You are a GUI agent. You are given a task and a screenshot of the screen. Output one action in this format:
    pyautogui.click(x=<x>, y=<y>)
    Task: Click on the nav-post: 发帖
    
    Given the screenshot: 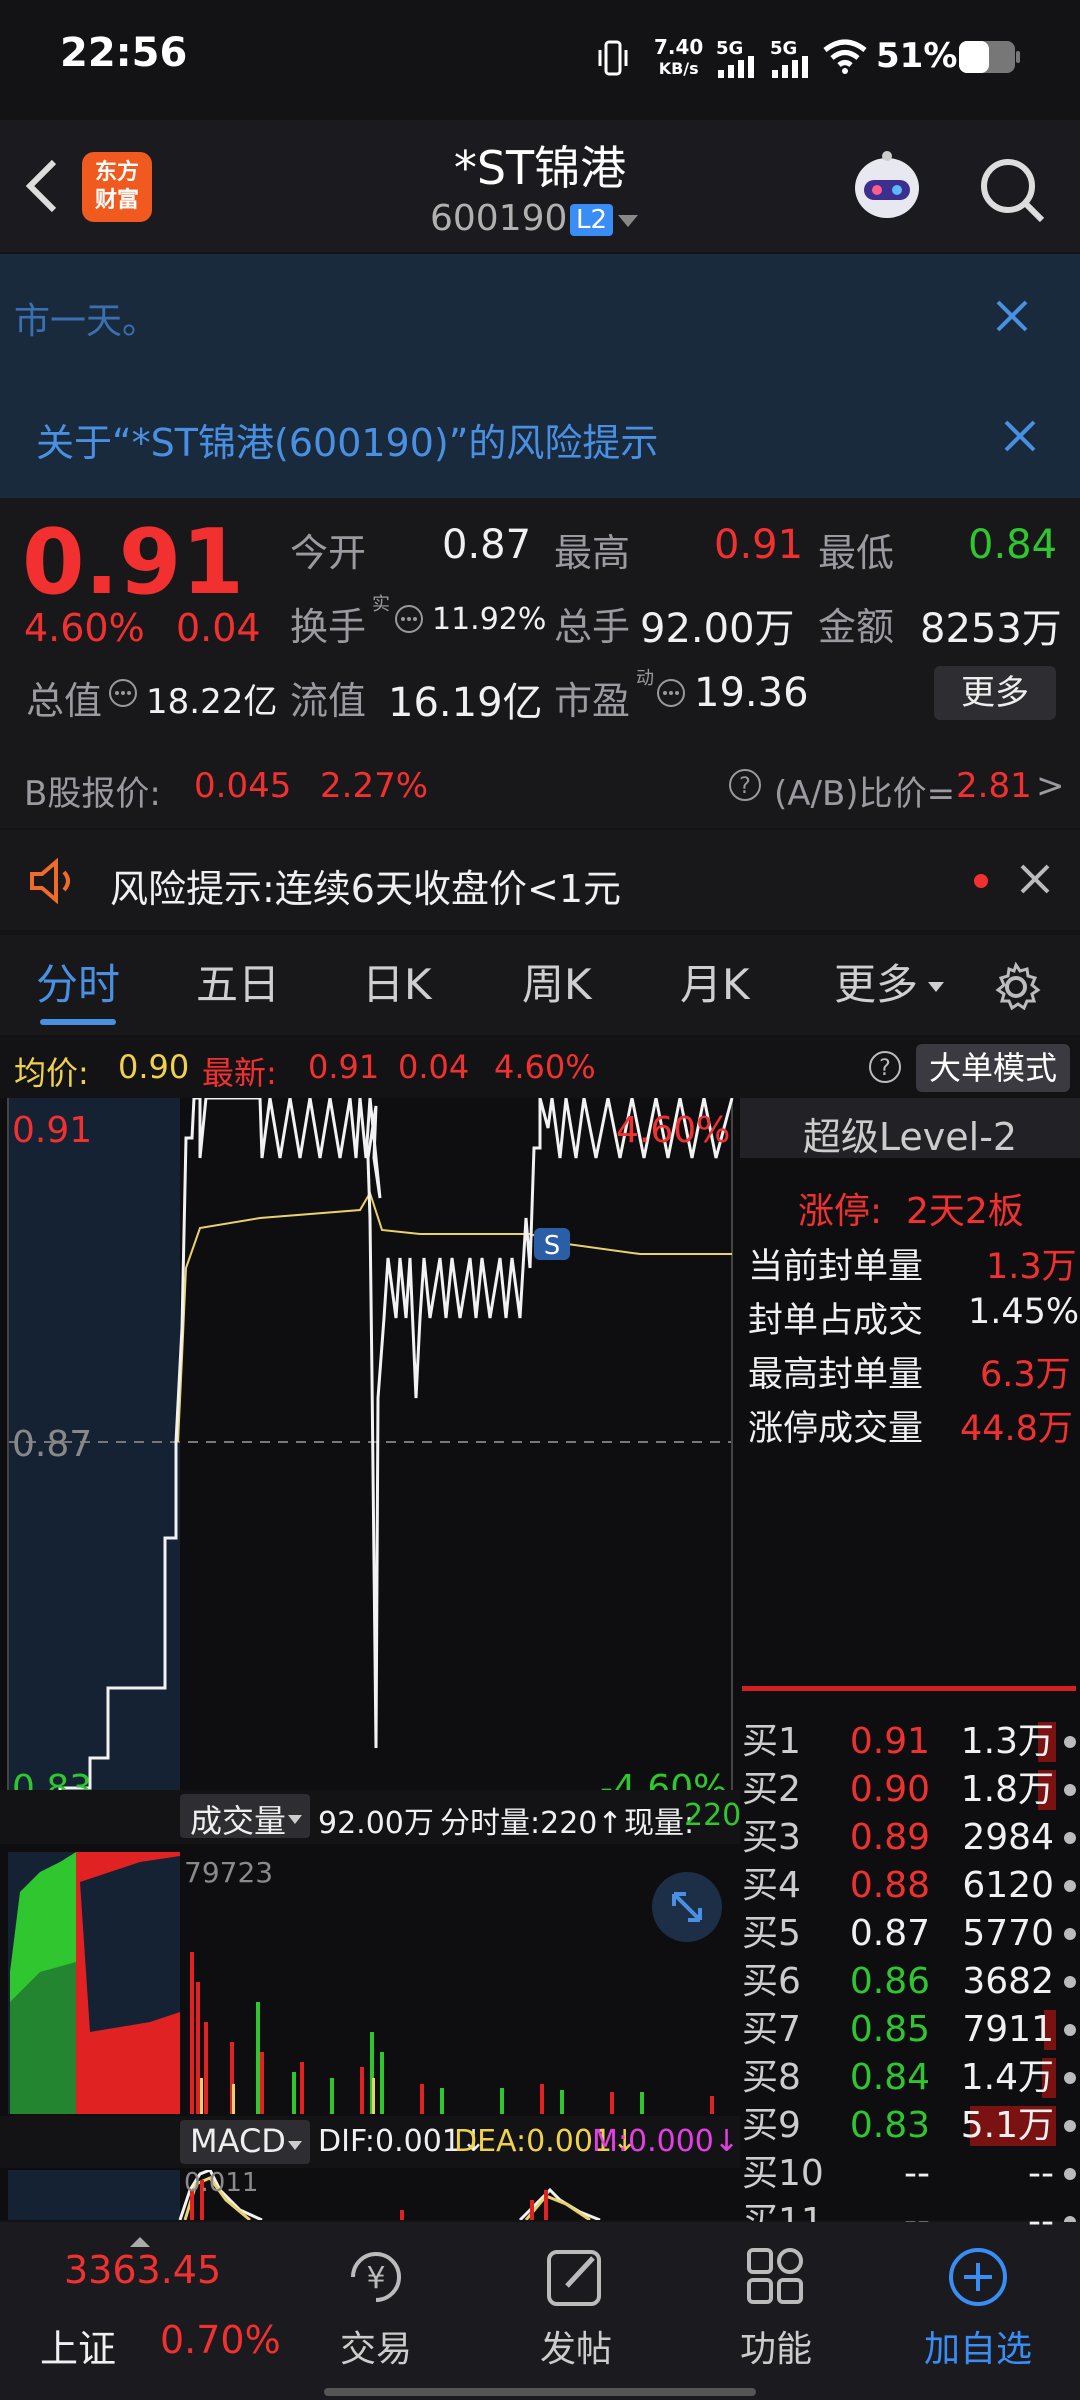 What is the action you would take?
    pyautogui.click(x=576, y=2297)
    